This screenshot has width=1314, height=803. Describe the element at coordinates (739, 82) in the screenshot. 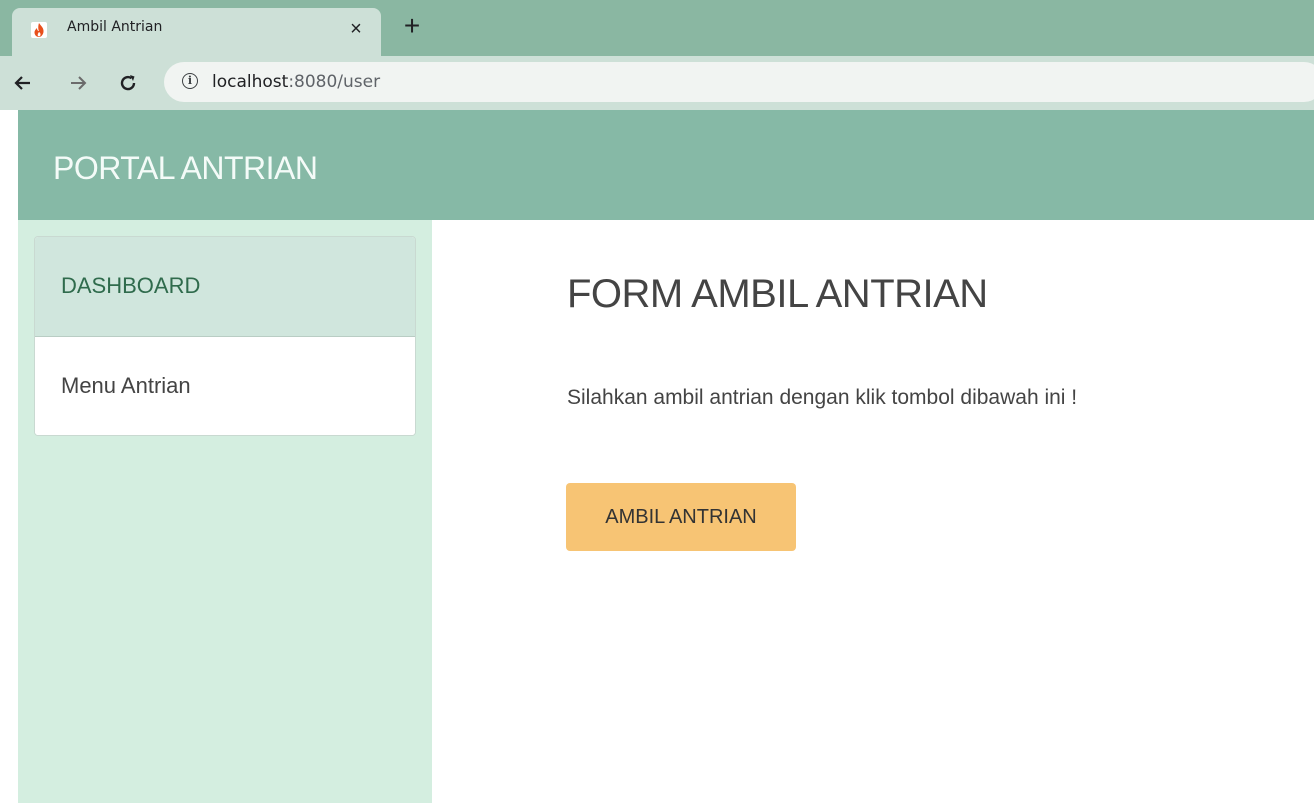

I see `address-bar: i localhost:8080/user` at that location.